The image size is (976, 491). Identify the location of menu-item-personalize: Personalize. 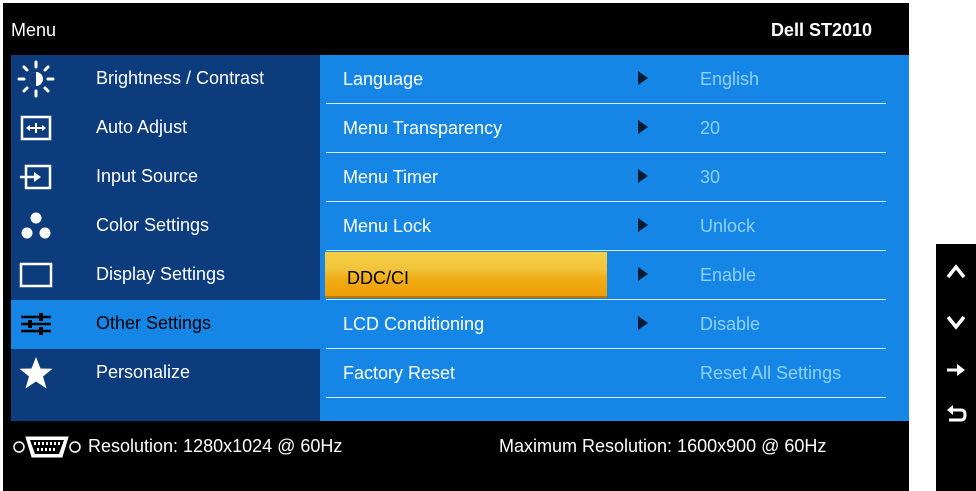
(165, 373).